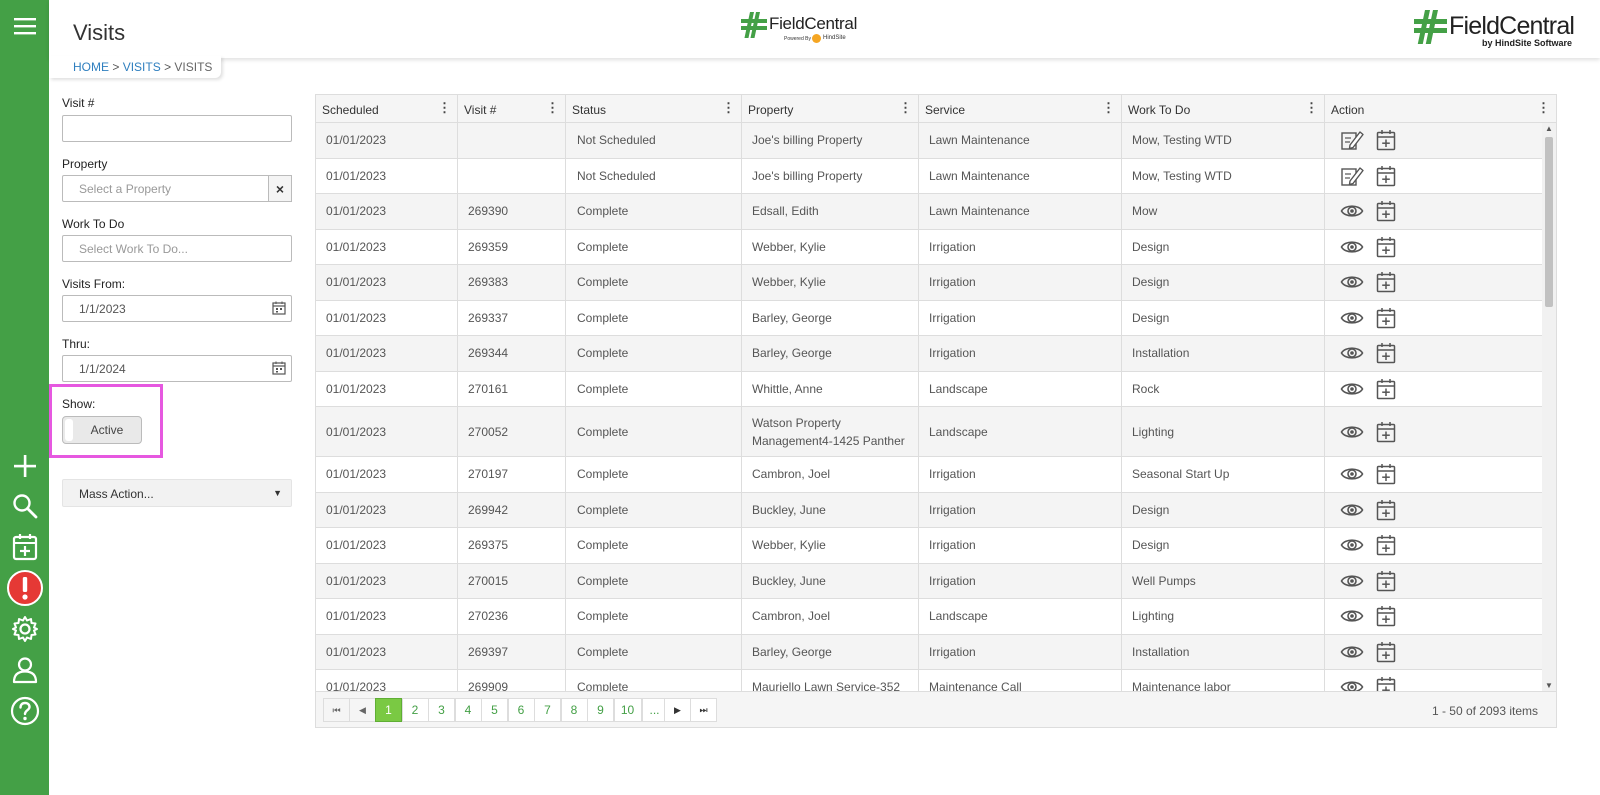 The image size is (1600, 795). Describe the element at coordinates (1549, 407) in the screenshot. I see `grid-scrollbar: ▲ ▼` at that location.